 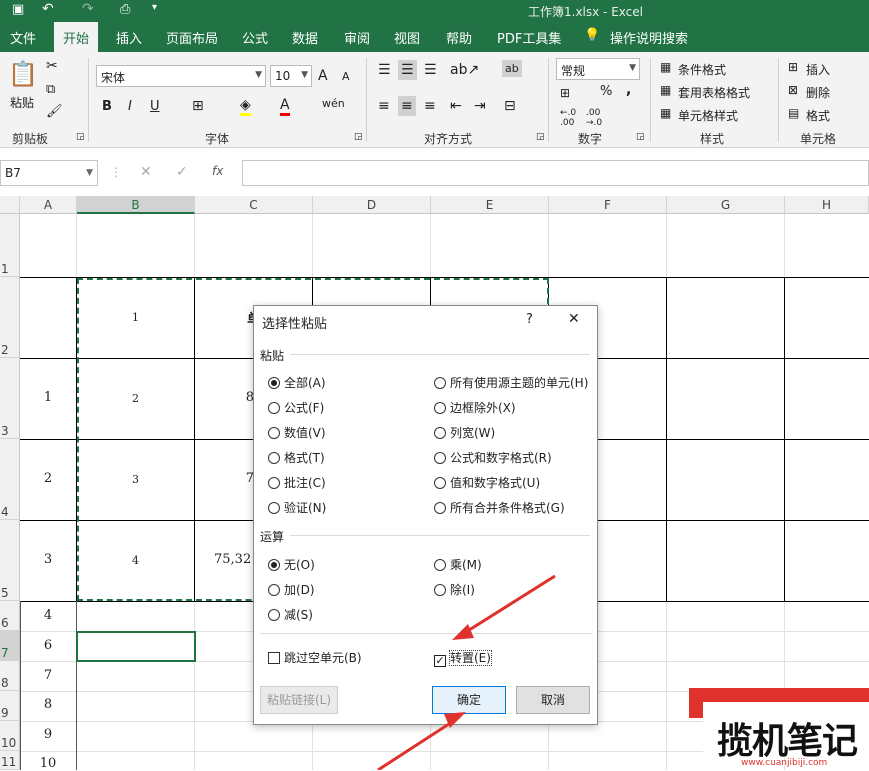 What do you see at coordinates (463, 632) in the screenshot?
I see `arrow-head-transpose` at bounding box center [463, 632].